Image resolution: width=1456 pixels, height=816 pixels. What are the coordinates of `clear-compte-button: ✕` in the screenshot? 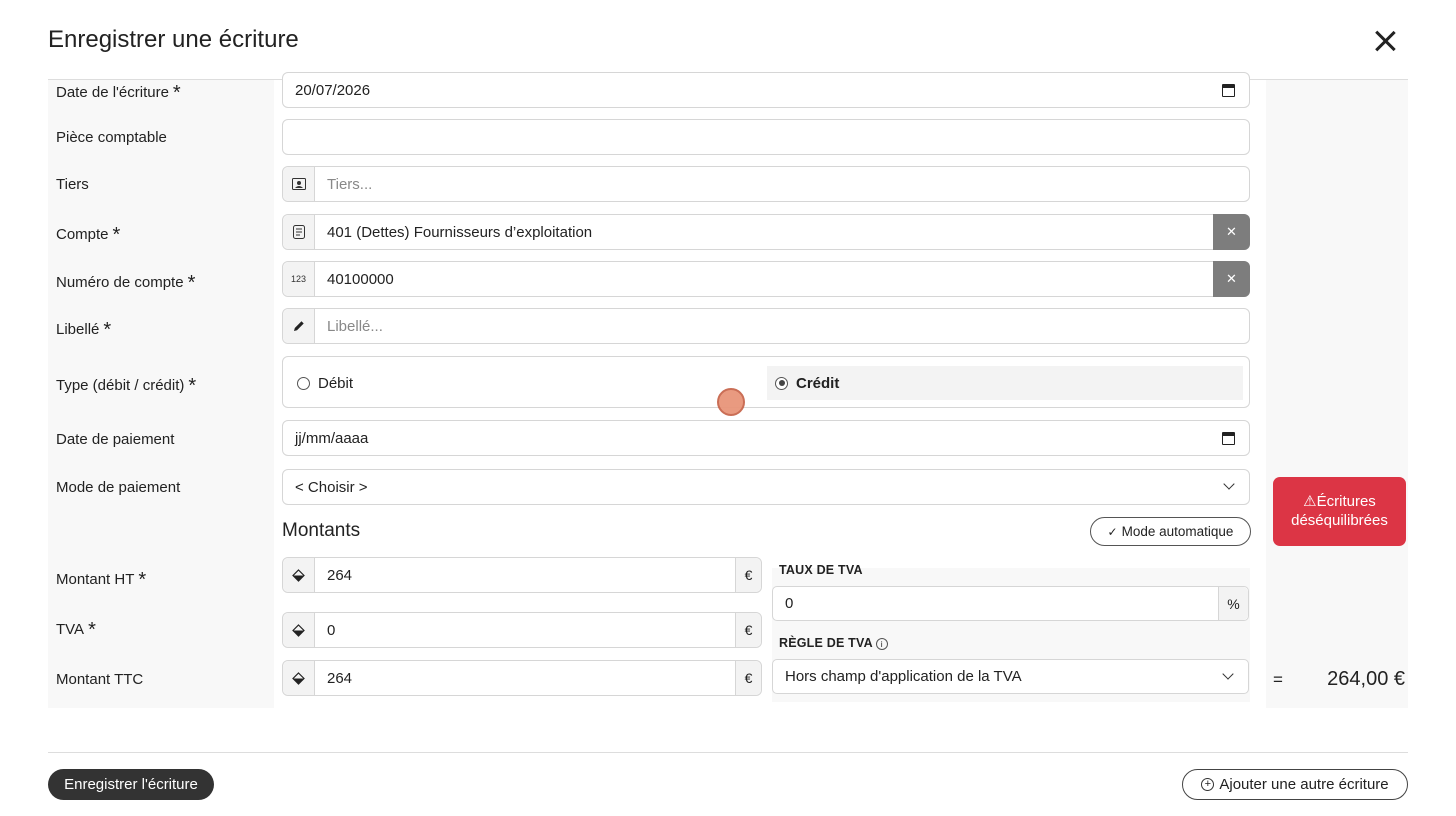 It's located at (1231, 232).